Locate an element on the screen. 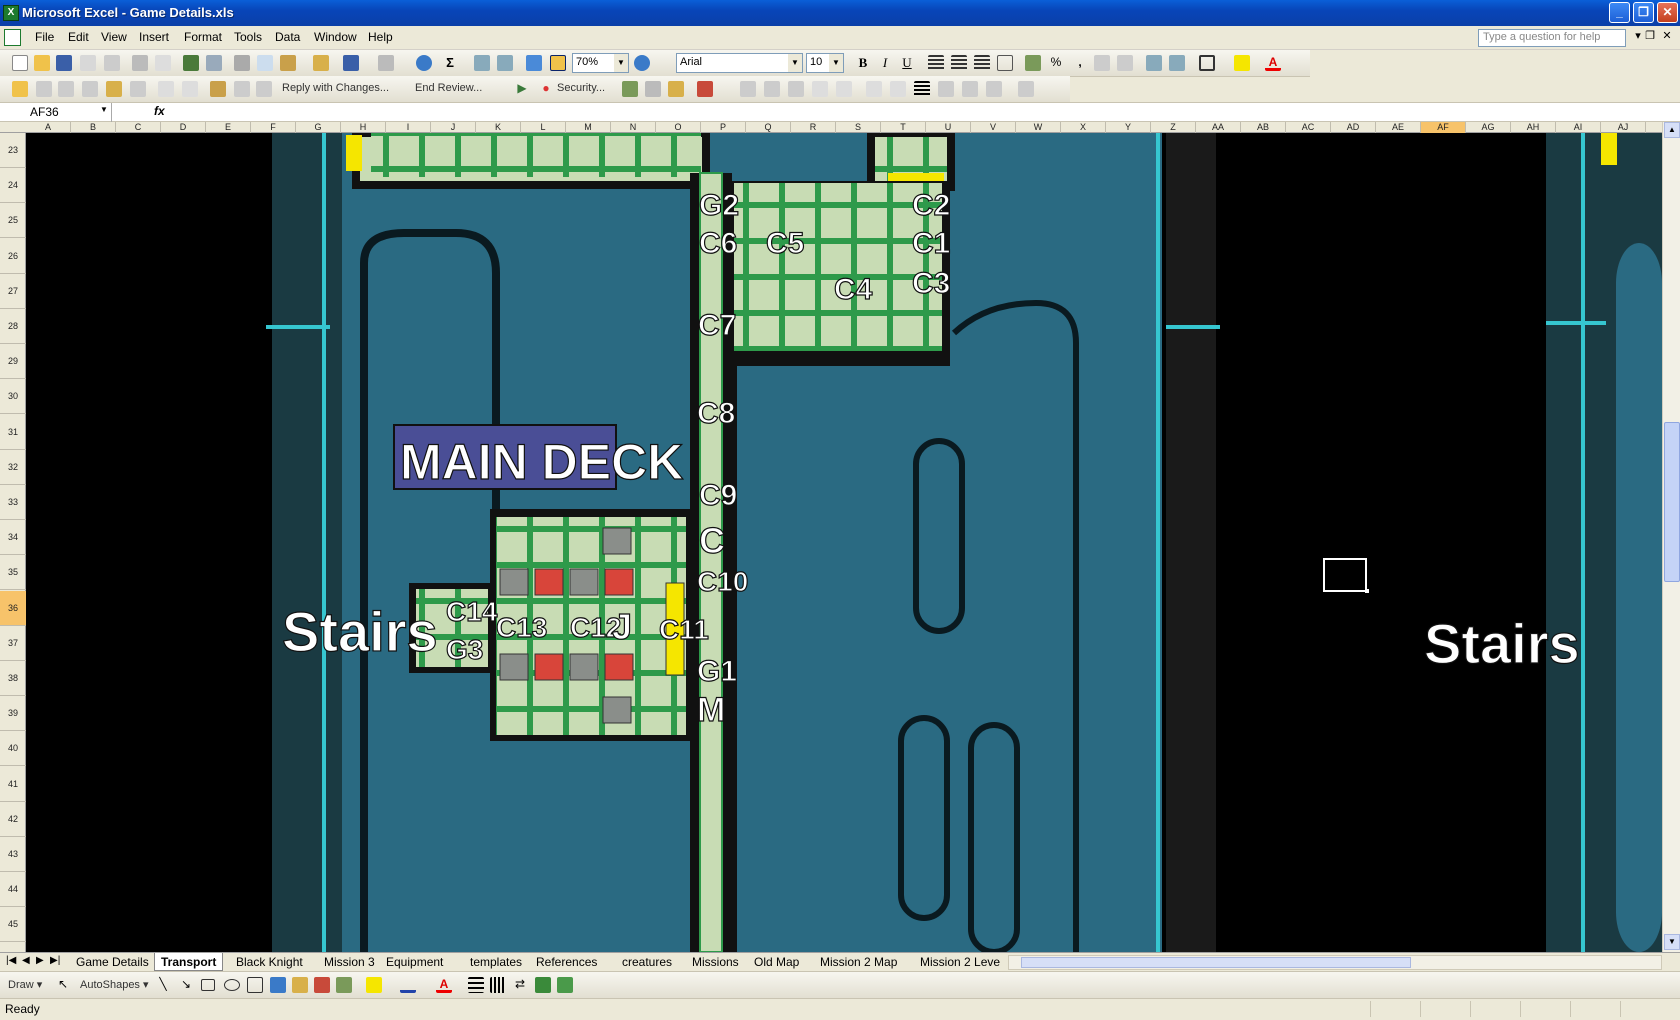  arrow-style-icon: ⇄ is located at coordinates (520, 985).